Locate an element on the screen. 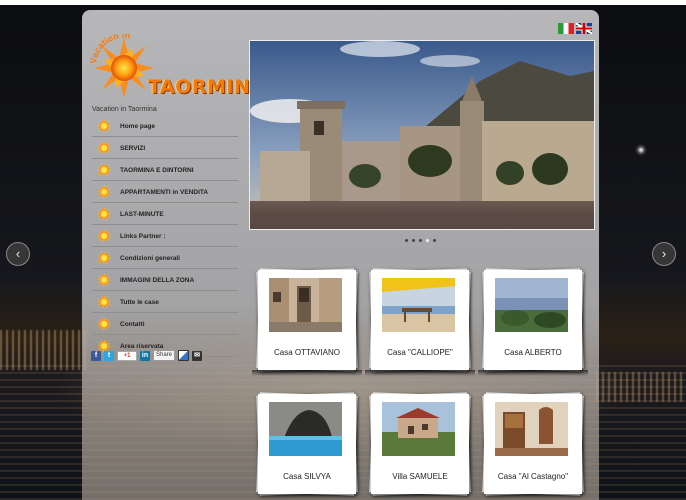 The width and height of the screenshot is (686, 500). logo-title: TAORMINA is located at coordinates (207, 87).